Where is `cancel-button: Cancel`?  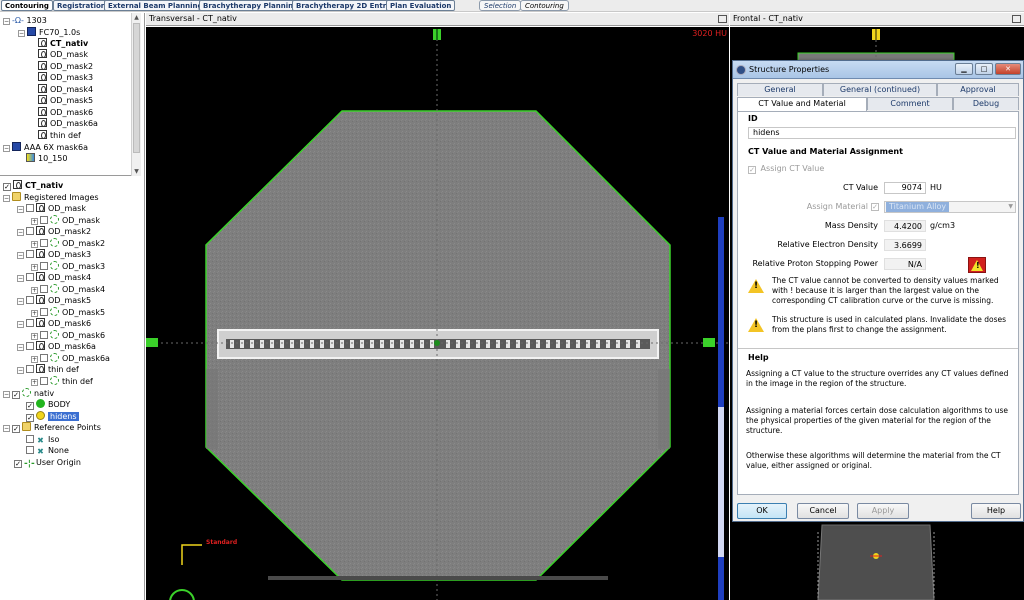
cancel-button: Cancel is located at coordinates (823, 511).